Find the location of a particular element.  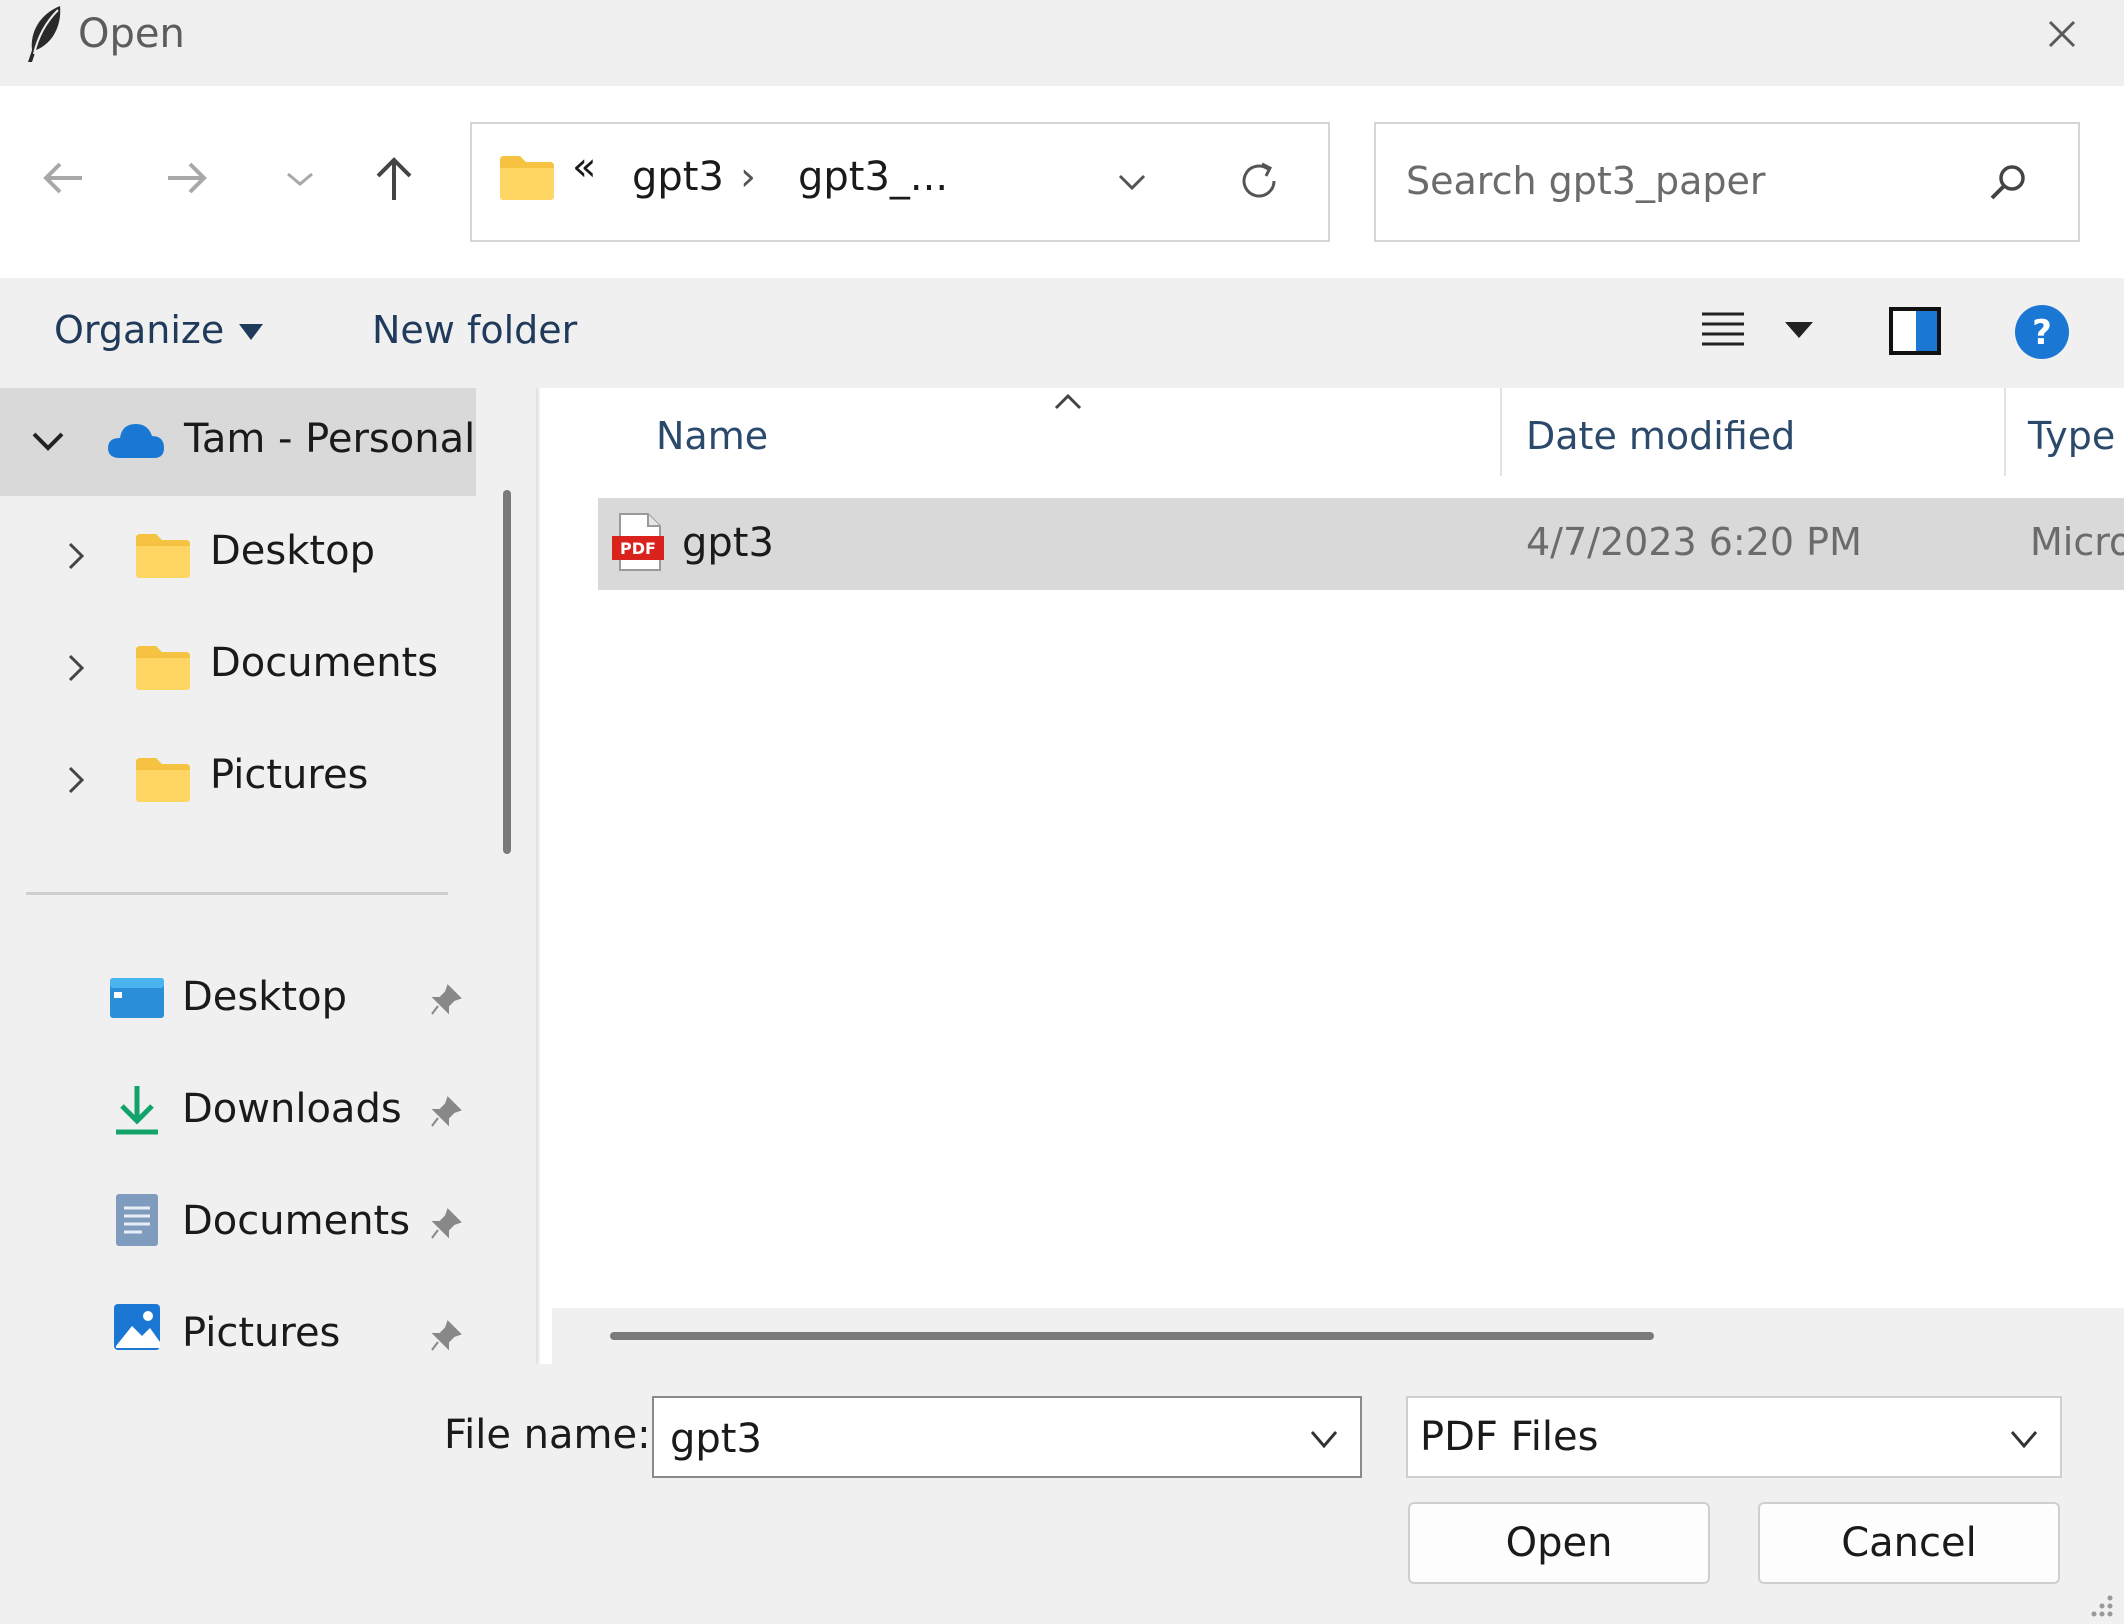

pane-divider-line is located at coordinates (537, 876).